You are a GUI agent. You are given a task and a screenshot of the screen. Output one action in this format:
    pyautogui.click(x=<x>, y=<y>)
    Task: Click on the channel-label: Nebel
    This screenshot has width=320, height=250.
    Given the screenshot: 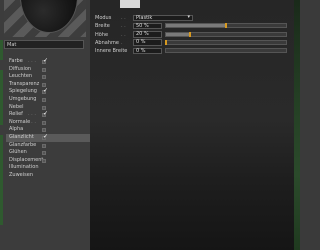 What is the action you would take?
    pyautogui.click(x=16, y=106)
    